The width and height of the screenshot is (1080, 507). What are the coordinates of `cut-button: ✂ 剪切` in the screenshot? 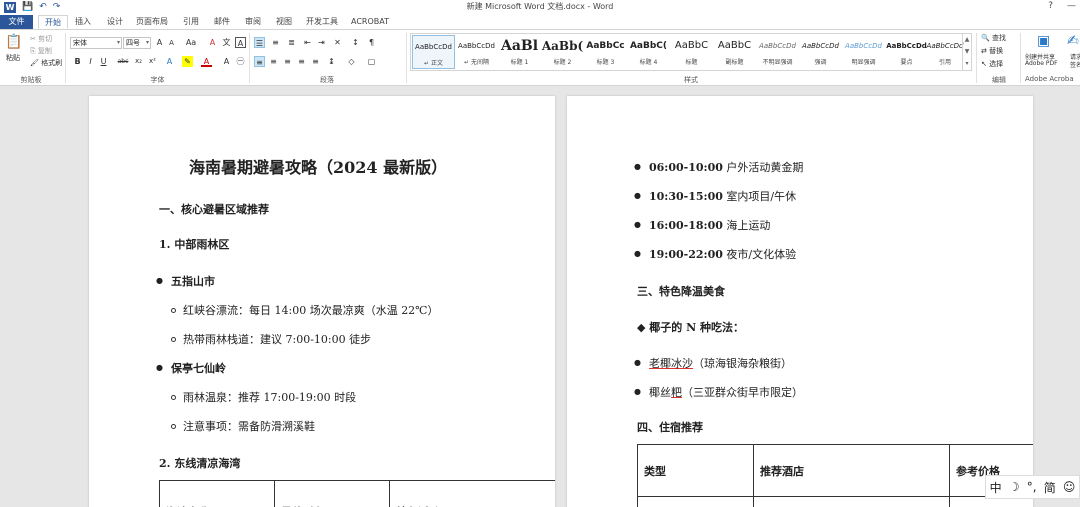 It's located at (41, 39).